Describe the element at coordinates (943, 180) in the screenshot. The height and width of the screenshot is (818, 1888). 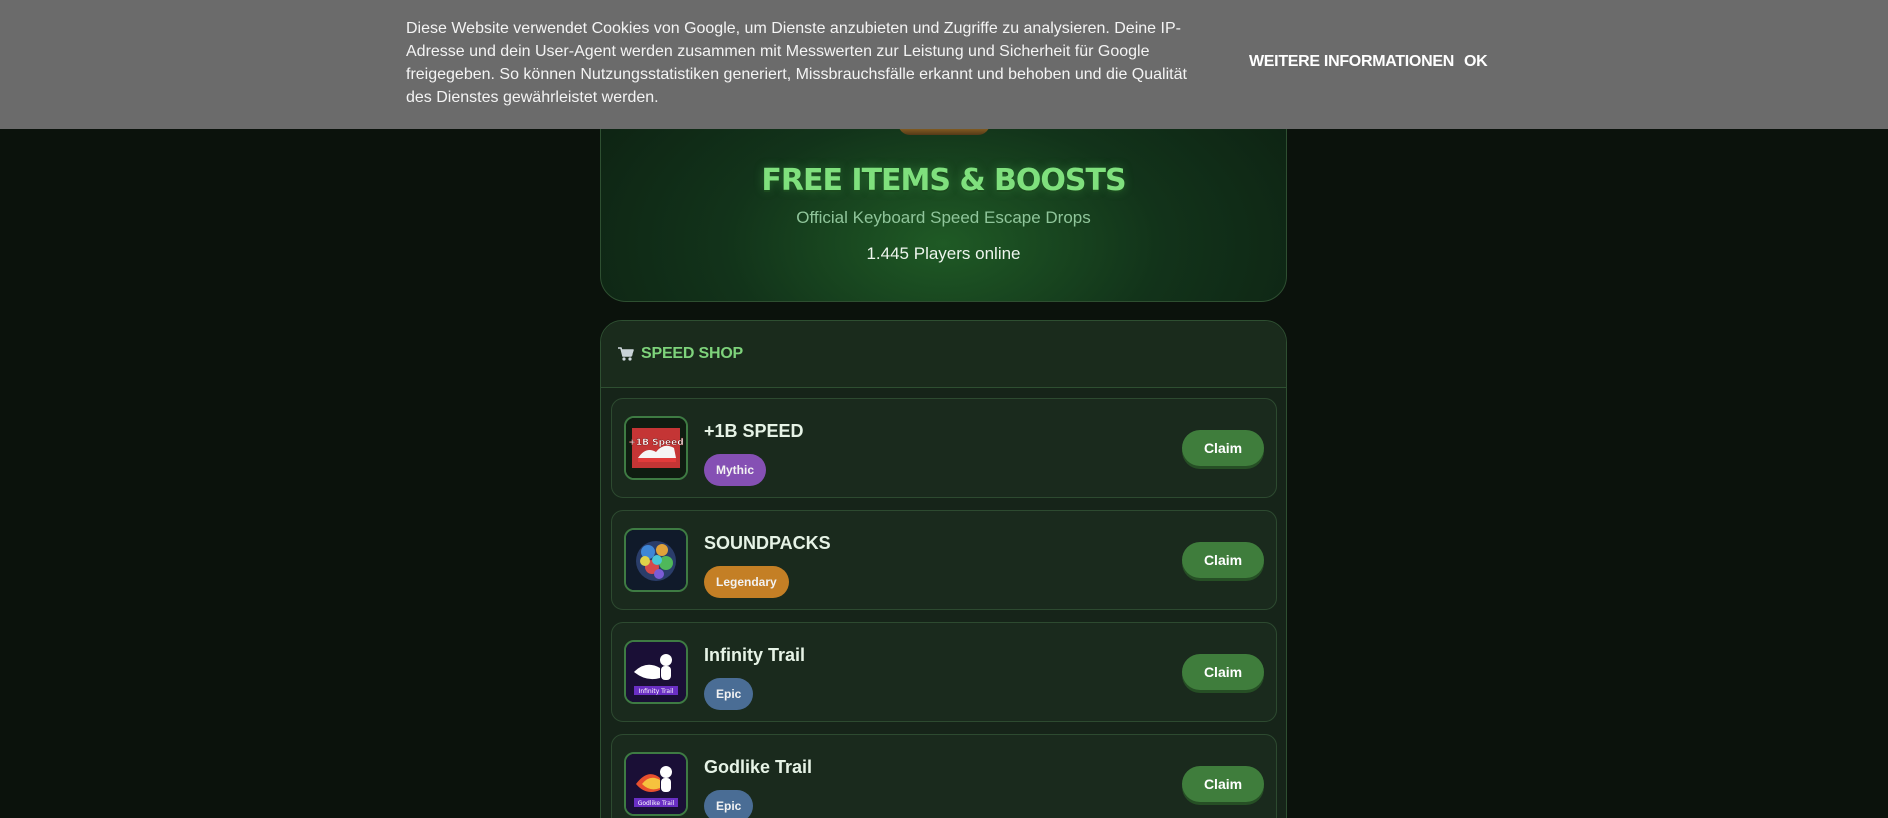
I see `hero-title: FREE ITEMS & BOOSTS` at that location.